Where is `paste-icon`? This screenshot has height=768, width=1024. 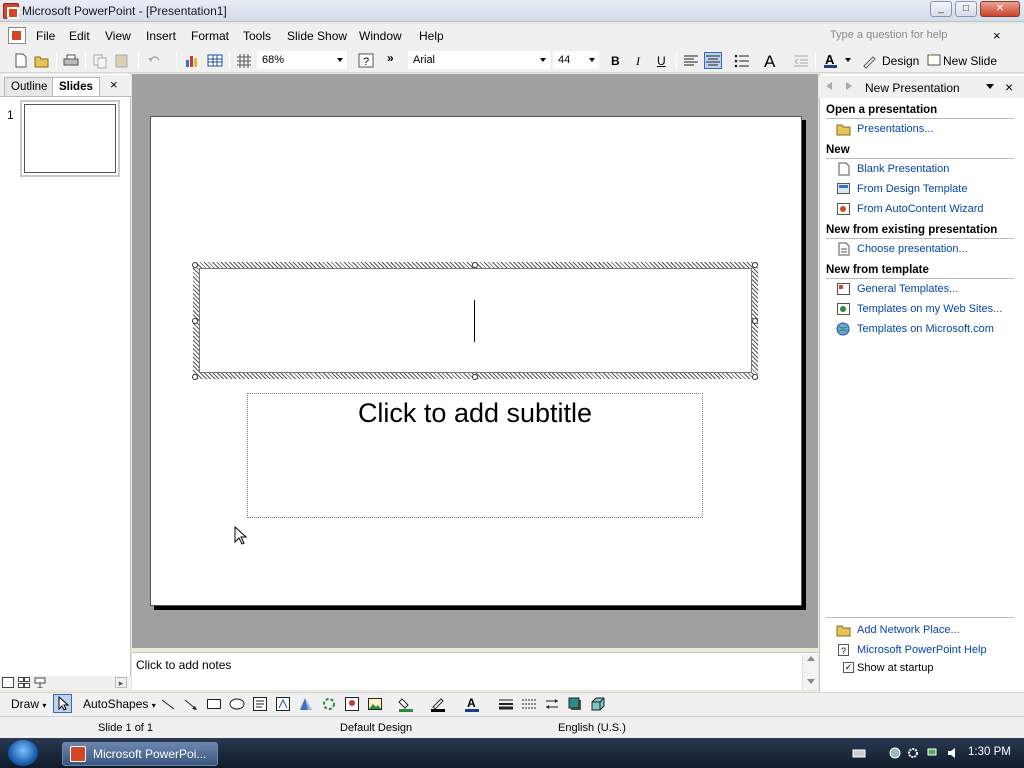 paste-icon is located at coordinates (122, 60).